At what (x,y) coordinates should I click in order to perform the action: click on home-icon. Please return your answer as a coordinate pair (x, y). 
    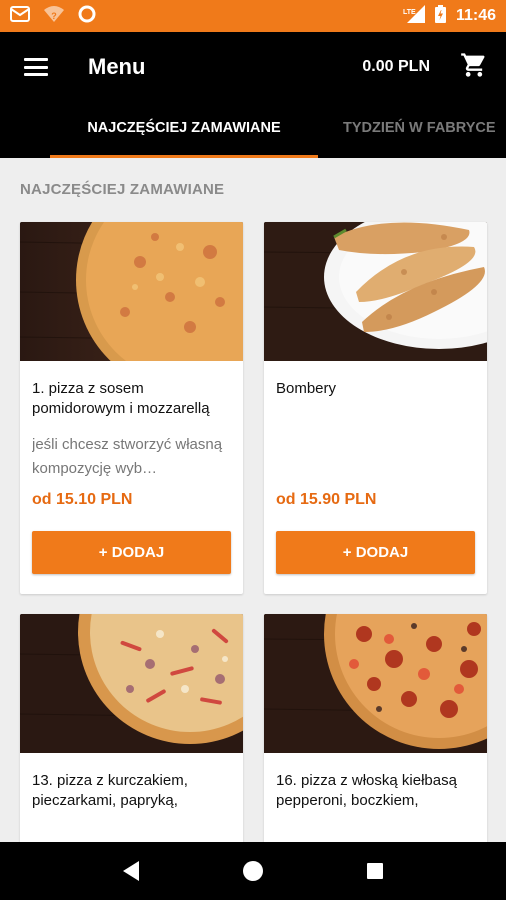
    Looking at the image, I should click on (253, 871).